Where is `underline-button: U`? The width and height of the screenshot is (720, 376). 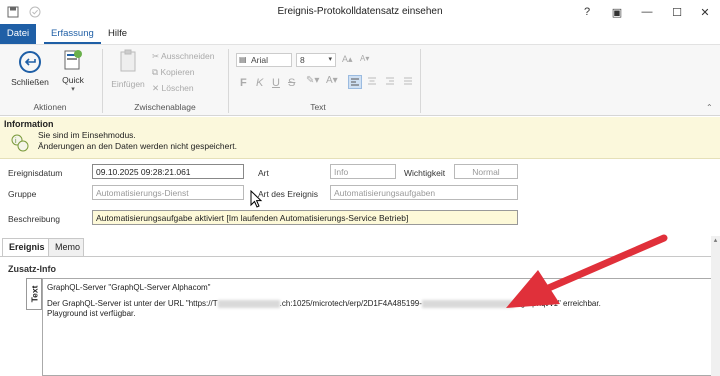
underline-button: U is located at coordinates (276, 83).